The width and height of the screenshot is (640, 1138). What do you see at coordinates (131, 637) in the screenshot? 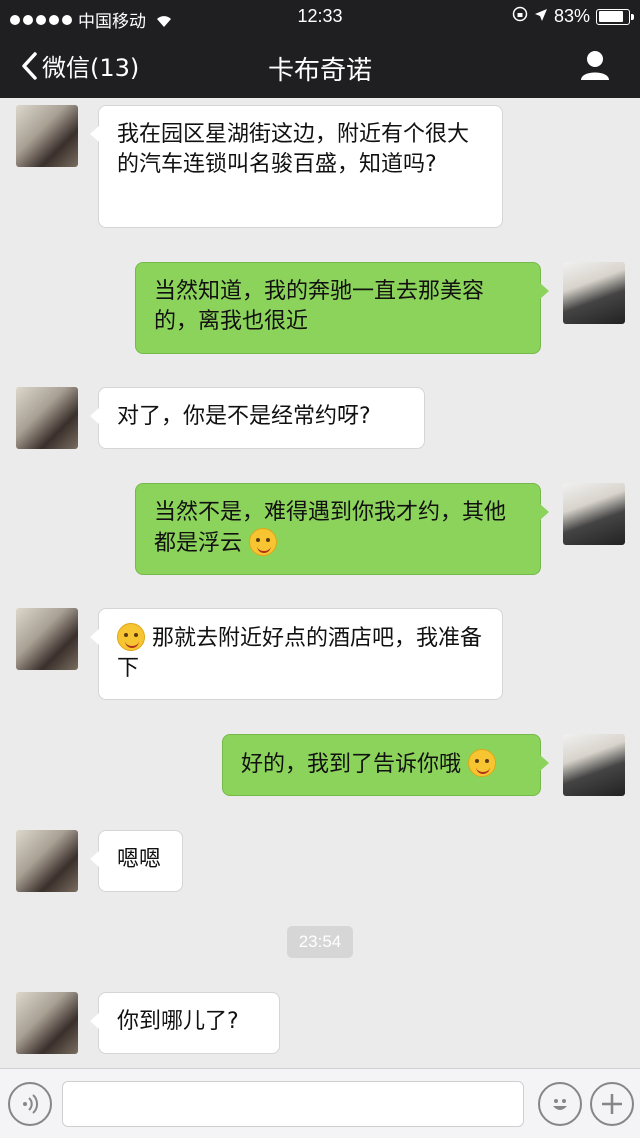
I see `smile-emoji-icon` at bounding box center [131, 637].